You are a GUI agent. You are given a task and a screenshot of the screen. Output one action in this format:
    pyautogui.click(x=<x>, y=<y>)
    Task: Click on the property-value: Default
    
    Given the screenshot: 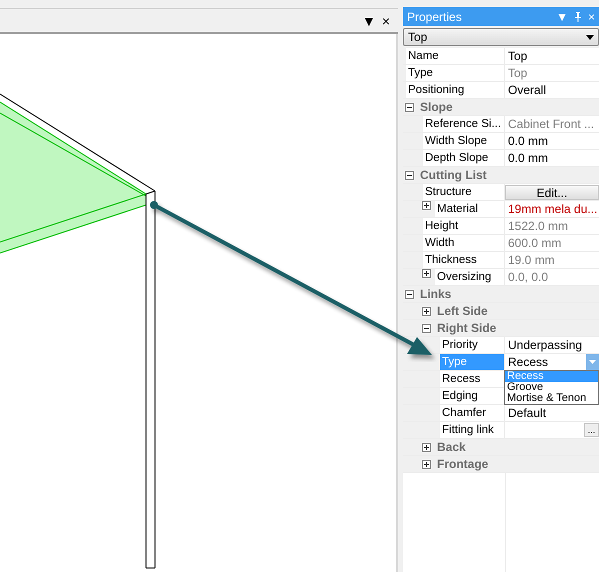 What is the action you would take?
    pyautogui.click(x=526, y=413)
    